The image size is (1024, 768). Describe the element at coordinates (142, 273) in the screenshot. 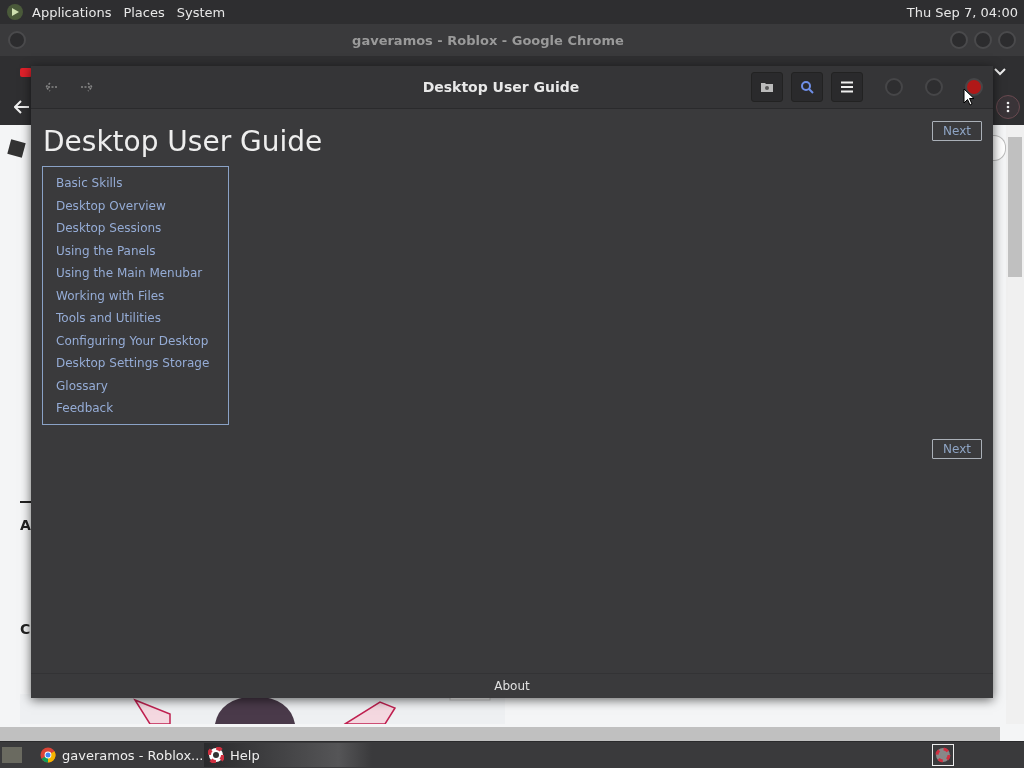

I see `topic-link: Using the Main Menubar` at that location.